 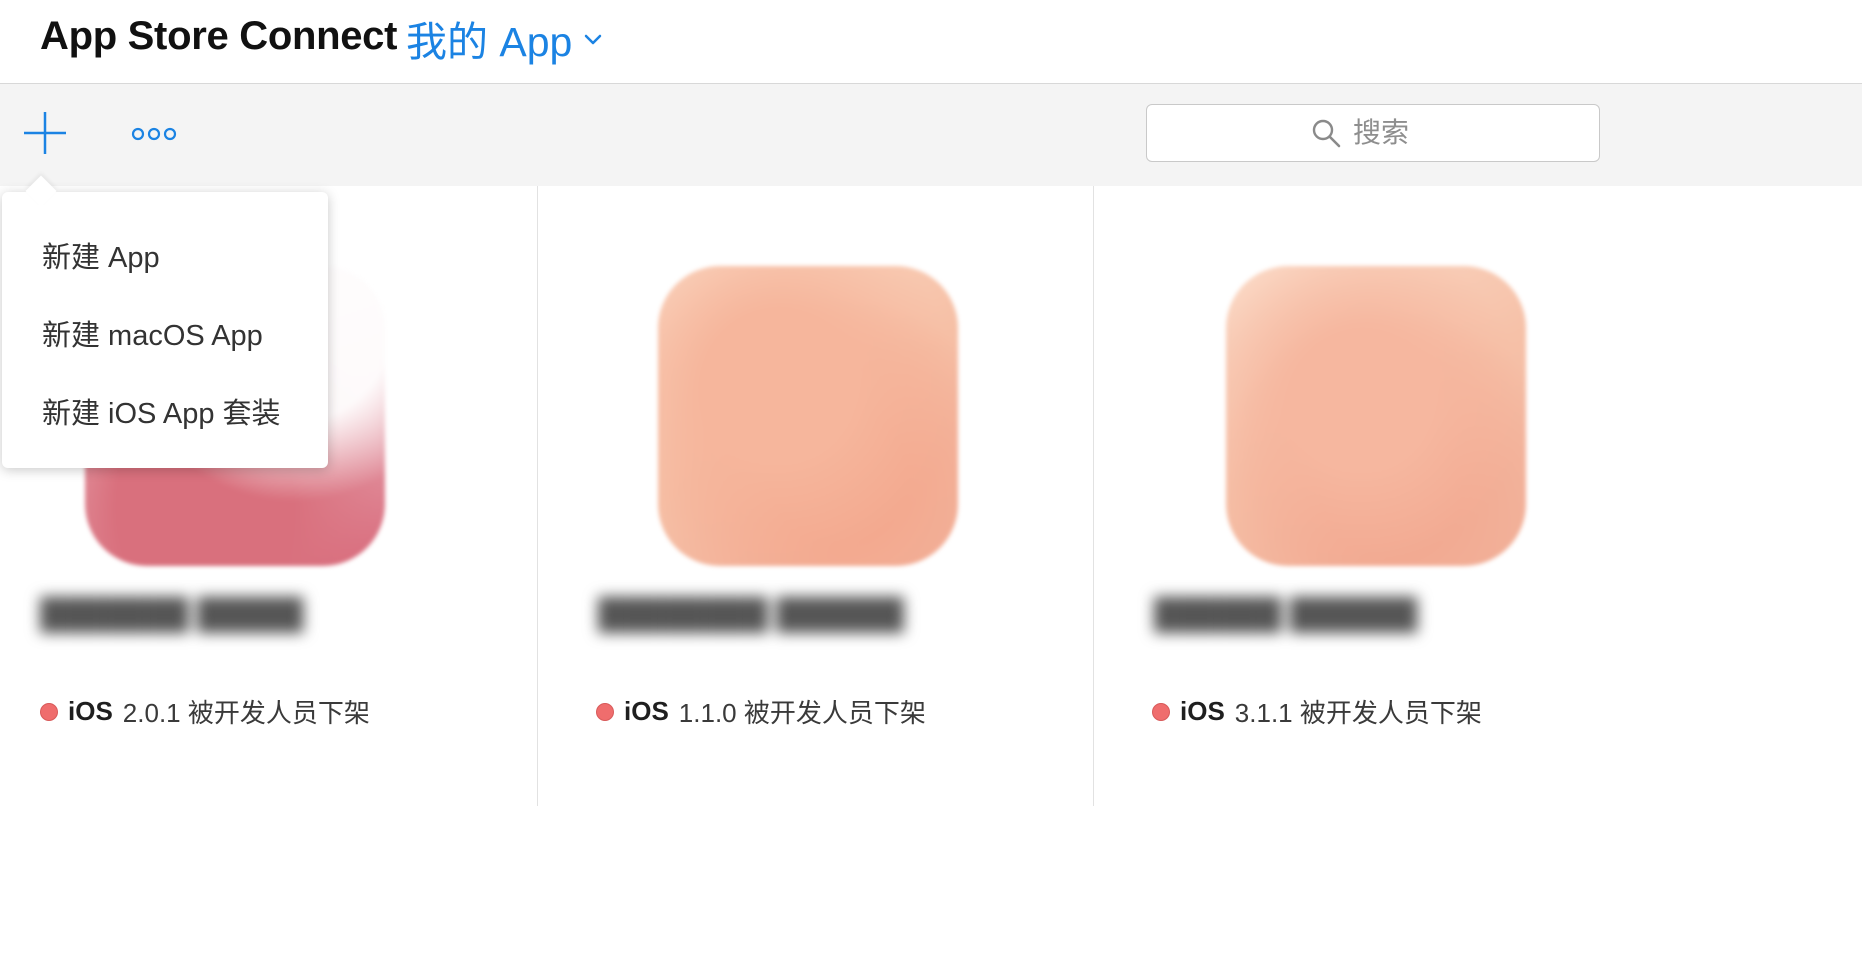 What do you see at coordinates (1285, 618) in the screenshot?
I see `app-name: ██████ ██████` at bounding box center [1285, 618].